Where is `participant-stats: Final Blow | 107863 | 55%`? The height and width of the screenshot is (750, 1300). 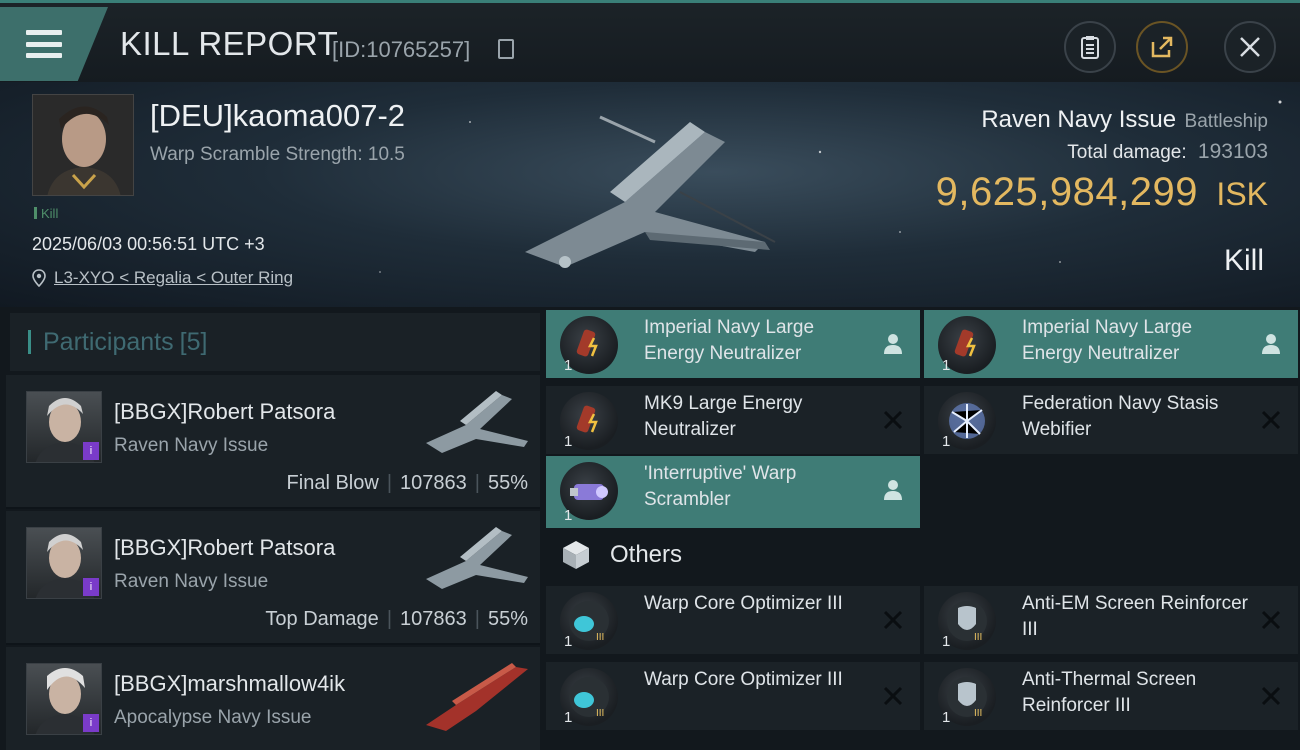 participant-stats: Final Blow | 107863 | 55% is located at coordinates (407, 483).